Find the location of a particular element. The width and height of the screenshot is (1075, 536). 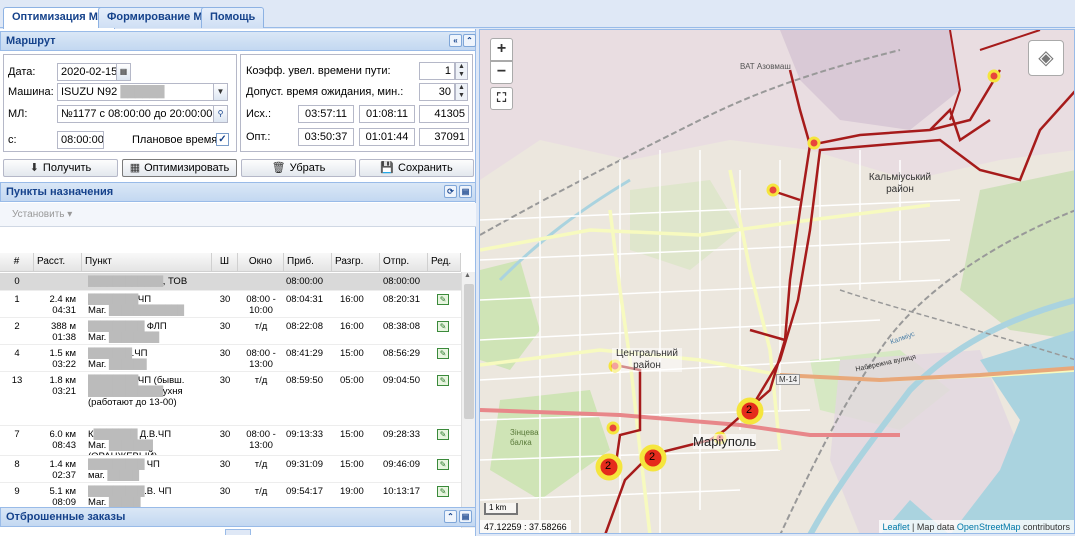

cell-sh: 30 is located at coordinates (225, 464).